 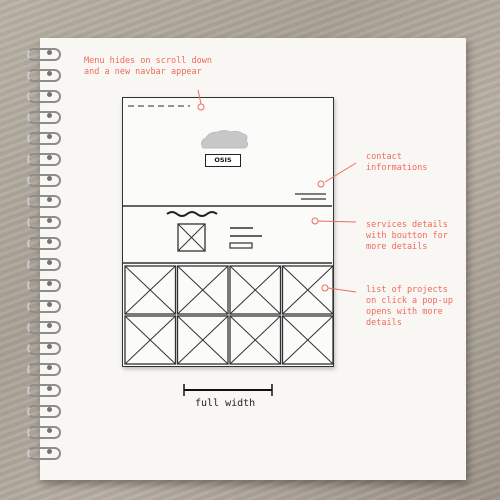 I want to click on annotation-line: services details, so click(x=407, y=225).